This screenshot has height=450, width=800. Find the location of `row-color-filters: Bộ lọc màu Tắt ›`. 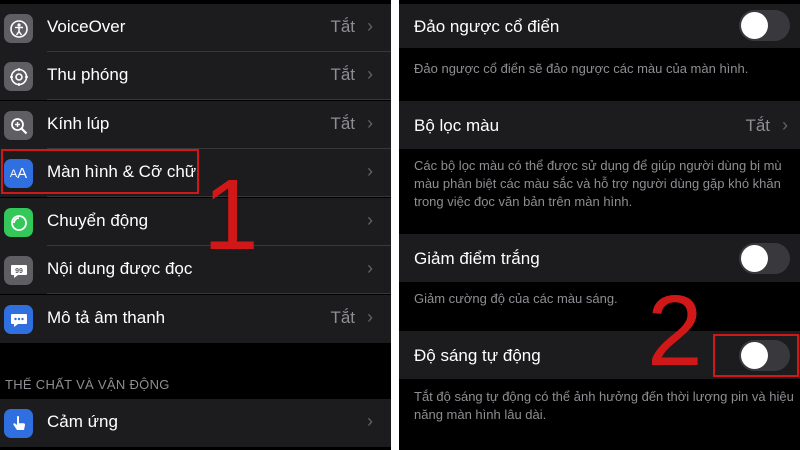

row-color-filters: Bộ lọc màu Tắt › is located at coordinates (599, 125).